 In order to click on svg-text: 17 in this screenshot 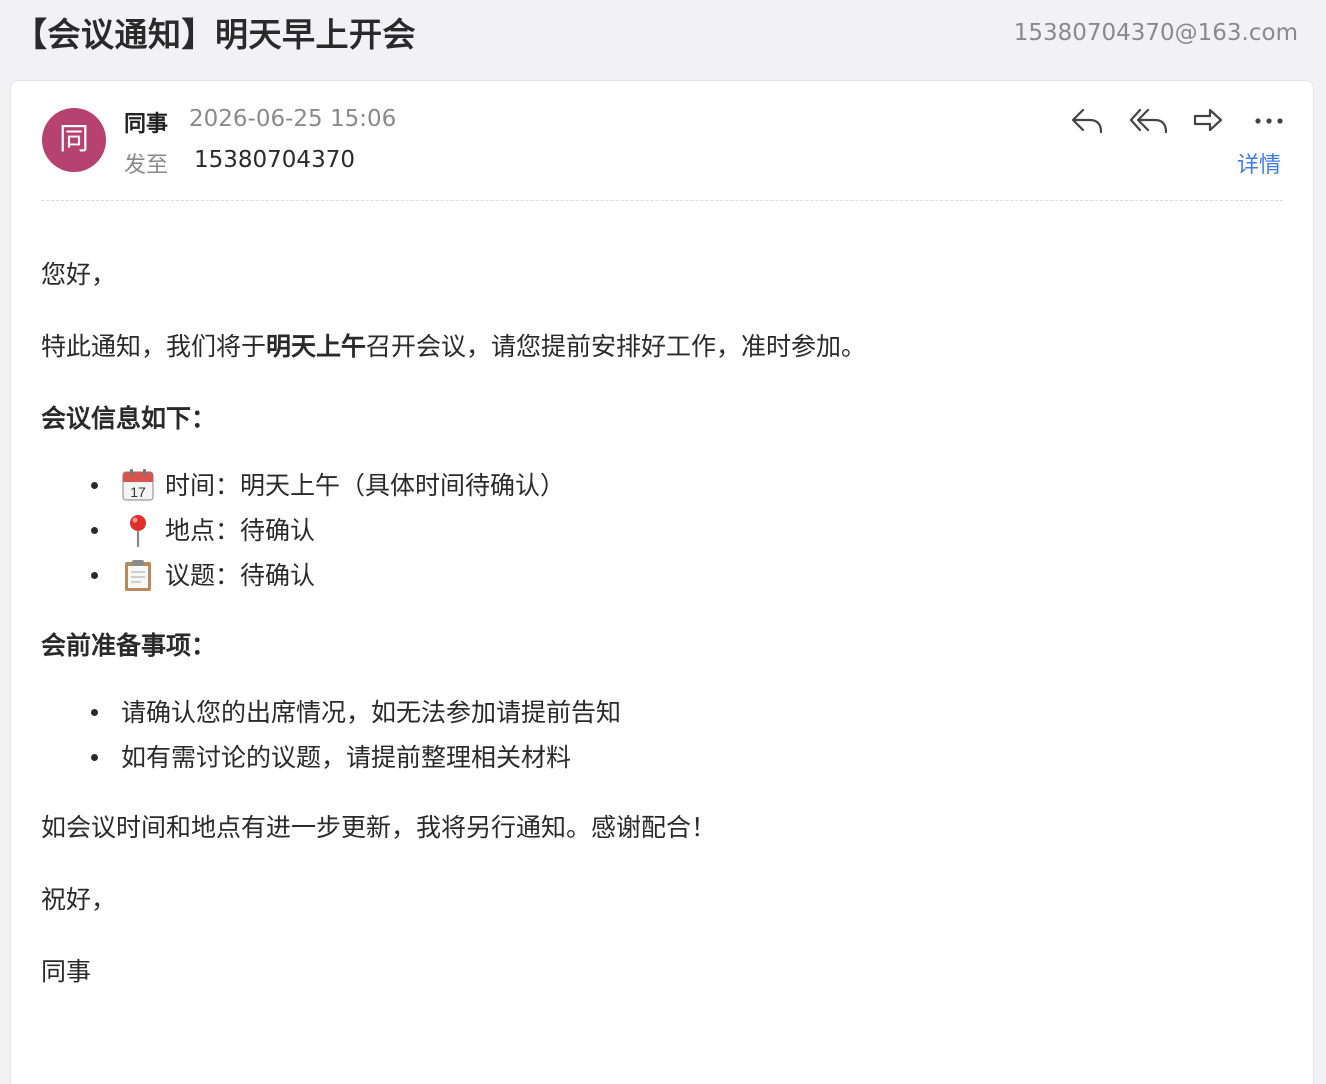, I will do `click(138, 492)`.